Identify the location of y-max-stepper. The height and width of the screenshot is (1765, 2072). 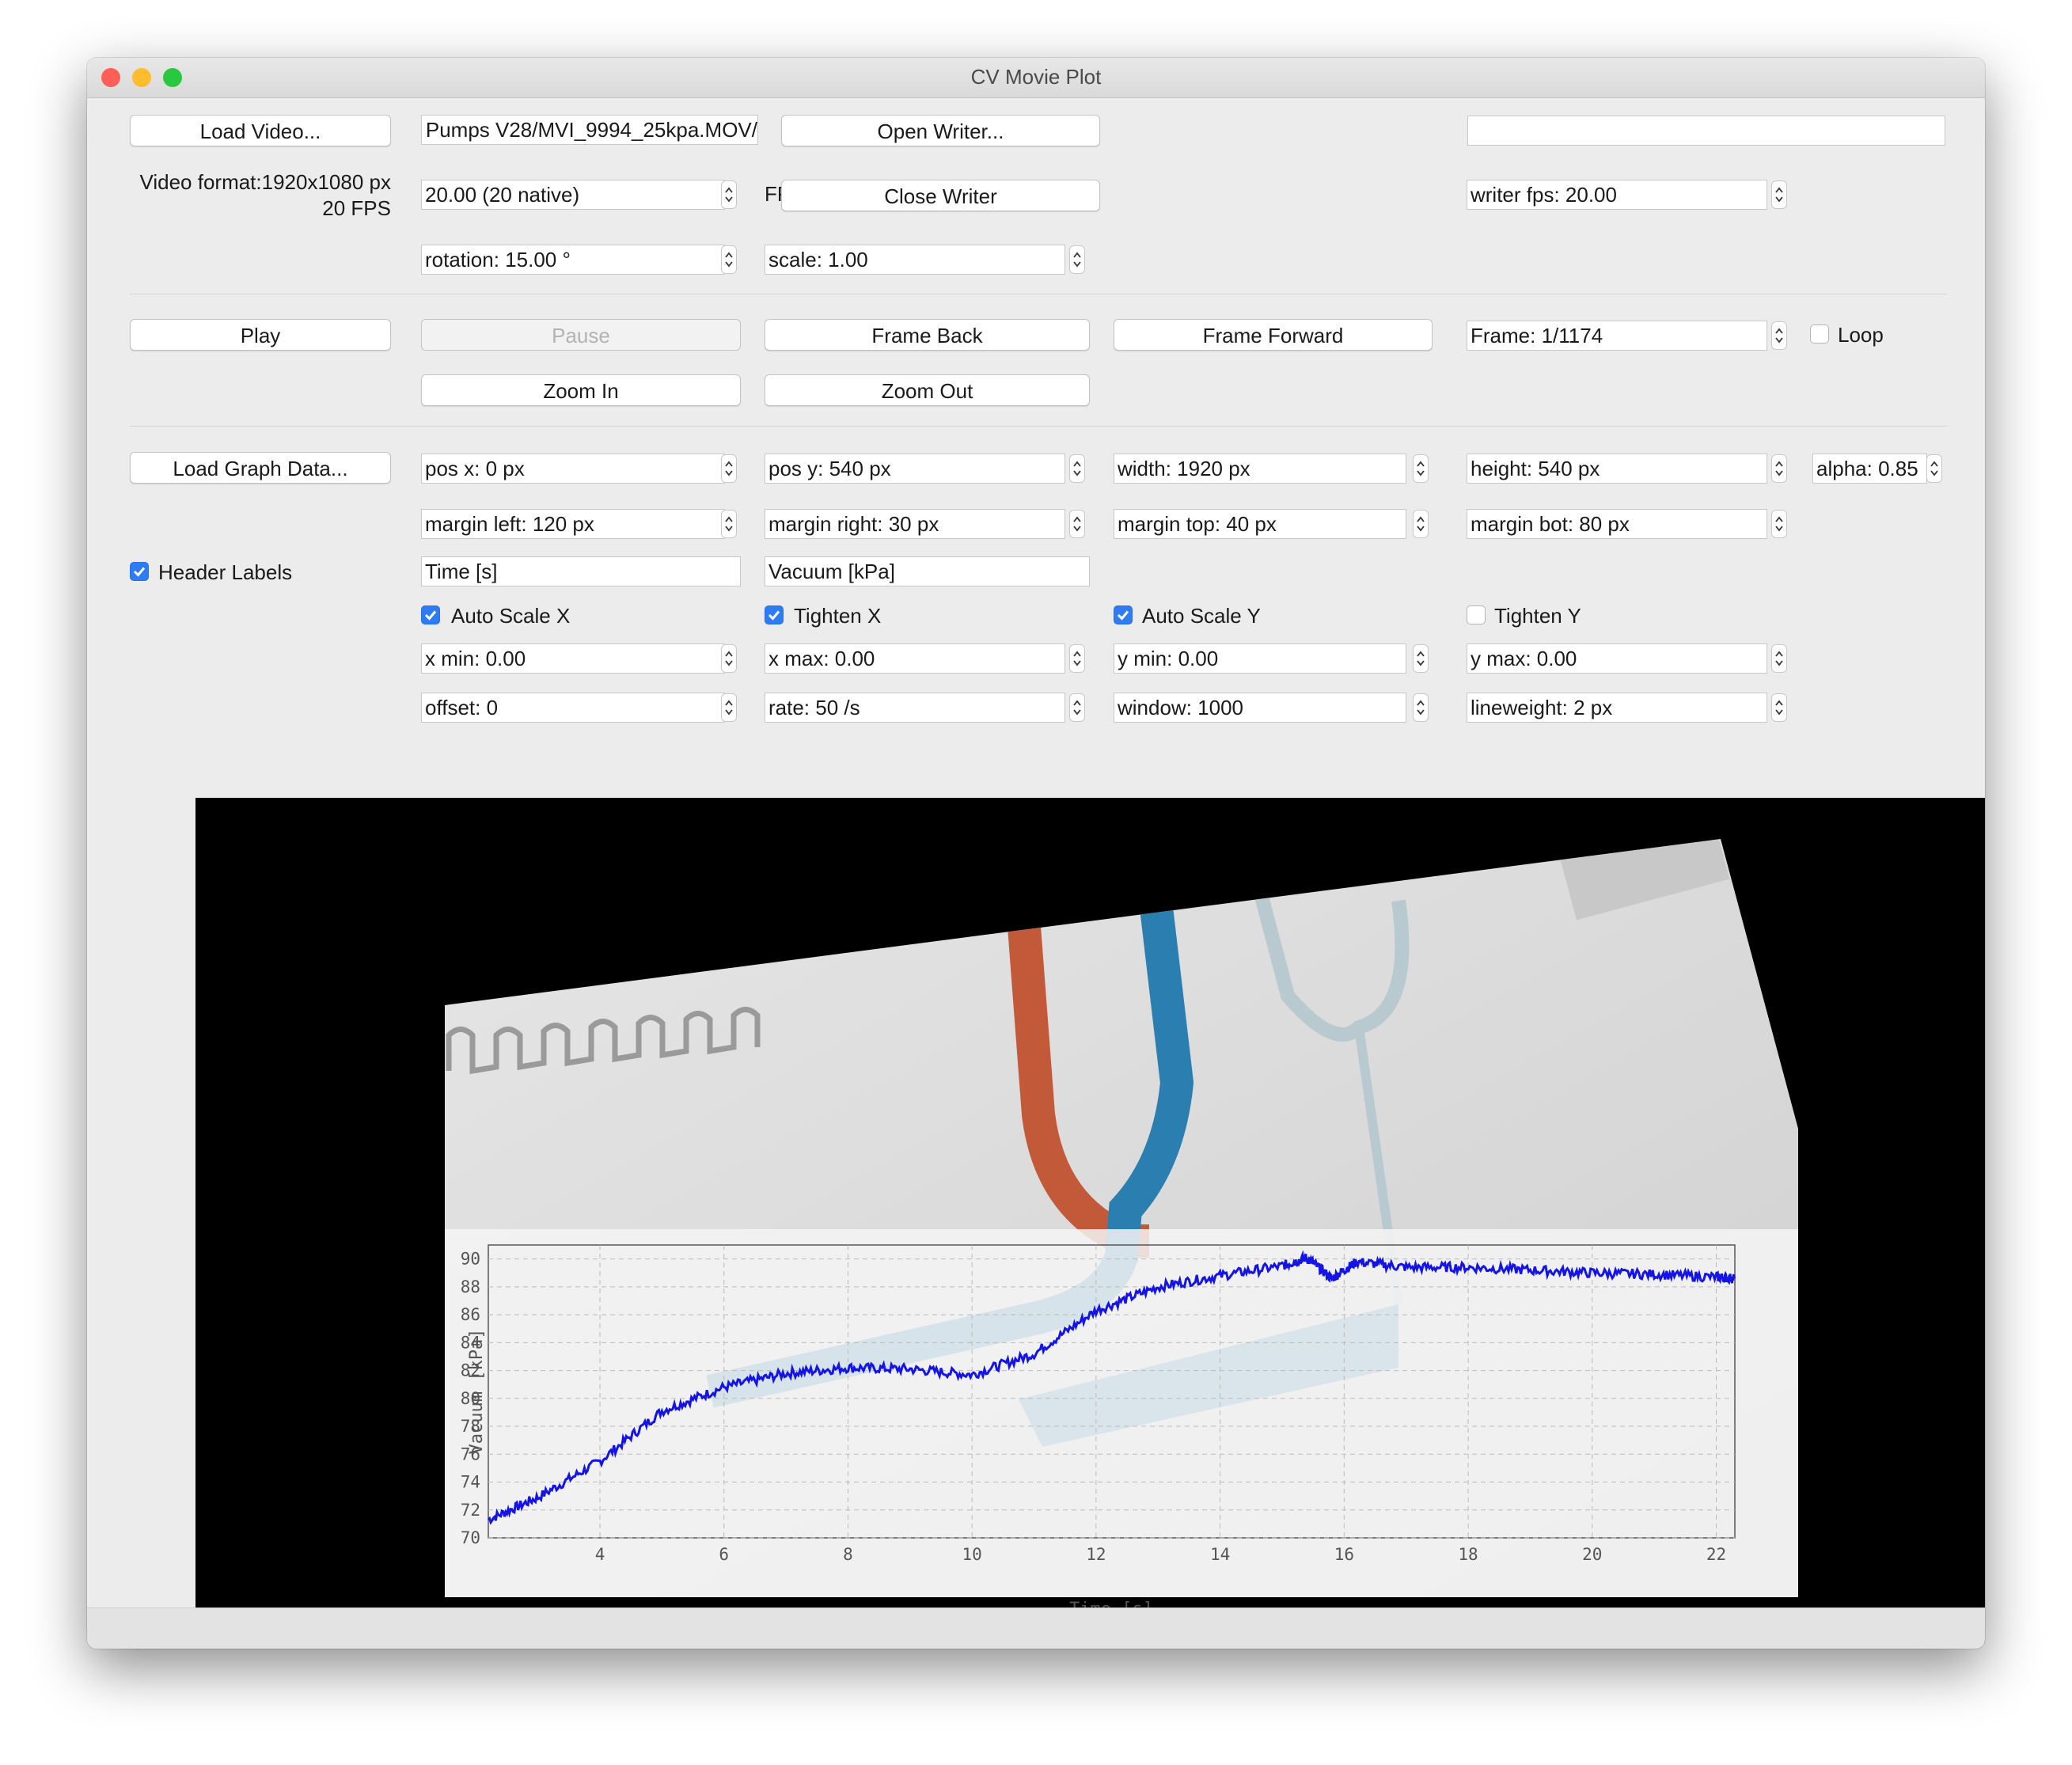
(1779, 658).